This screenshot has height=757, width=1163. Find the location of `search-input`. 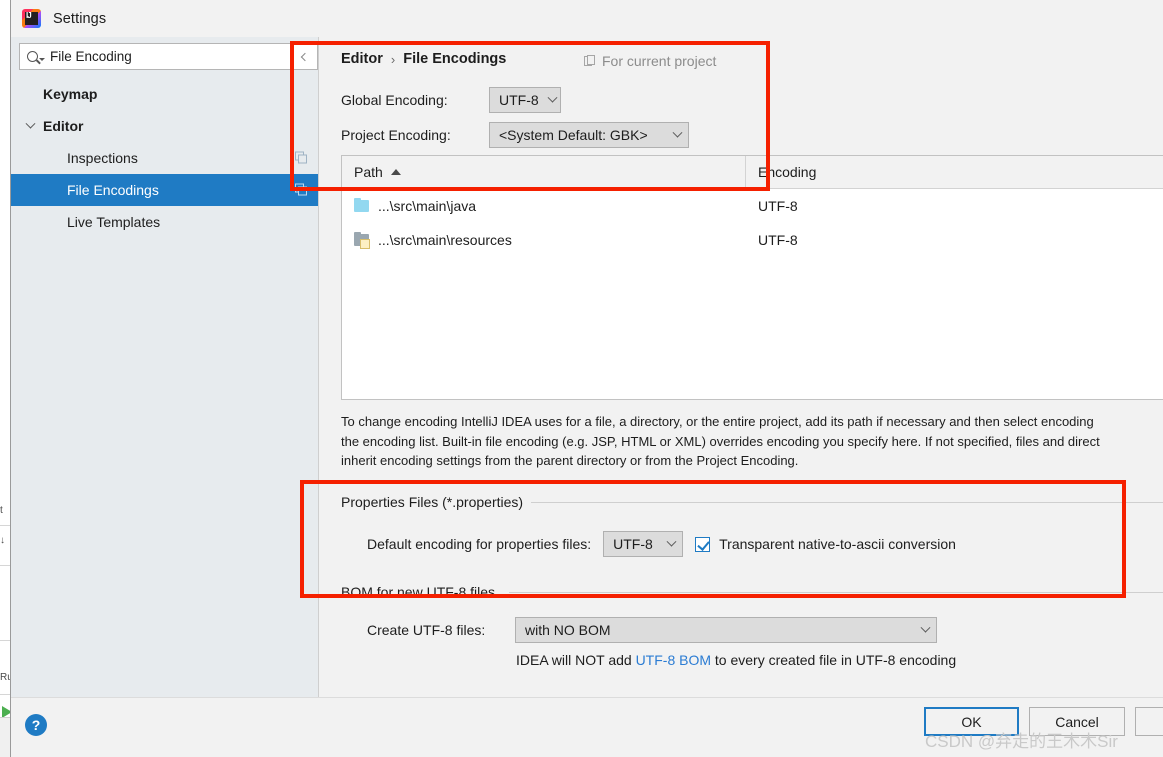

search-input is located at coordinates (176, 56).